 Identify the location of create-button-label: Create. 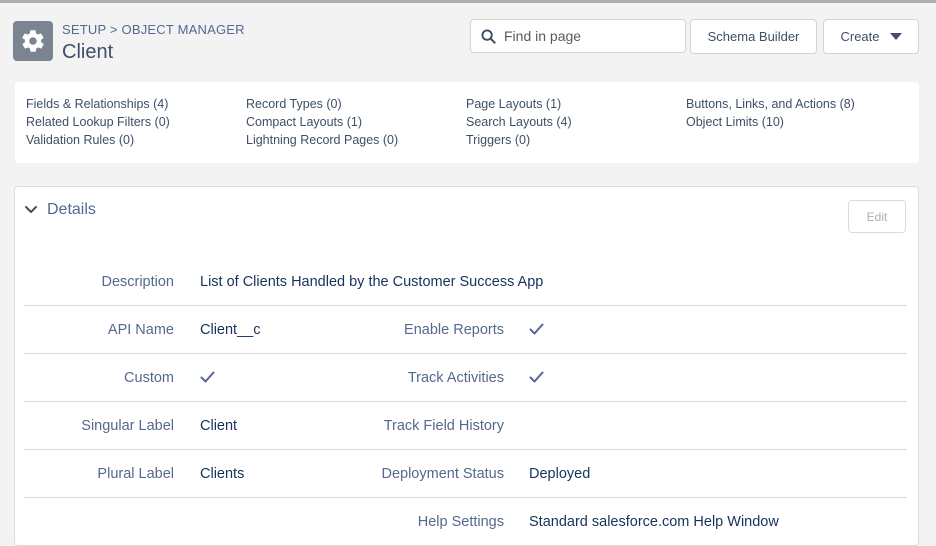
(860, 36).